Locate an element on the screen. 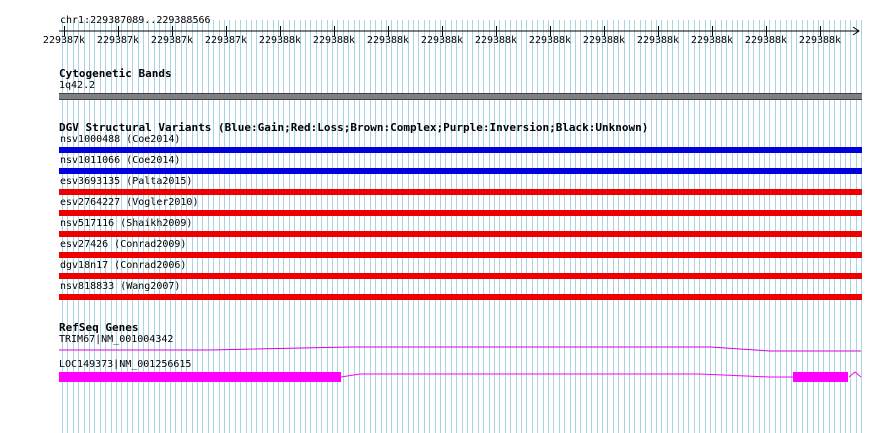 Image resolution: width=890 pixels, height=433 pixels. gene-exon-left is located at coordinates (200, 377).